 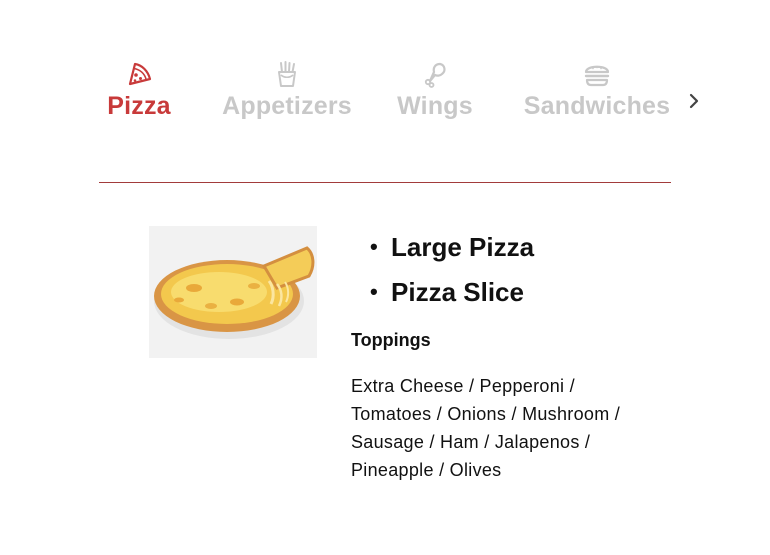 I want to click on menu-item-label: Pizza Slice, so click(x=457, y=292).